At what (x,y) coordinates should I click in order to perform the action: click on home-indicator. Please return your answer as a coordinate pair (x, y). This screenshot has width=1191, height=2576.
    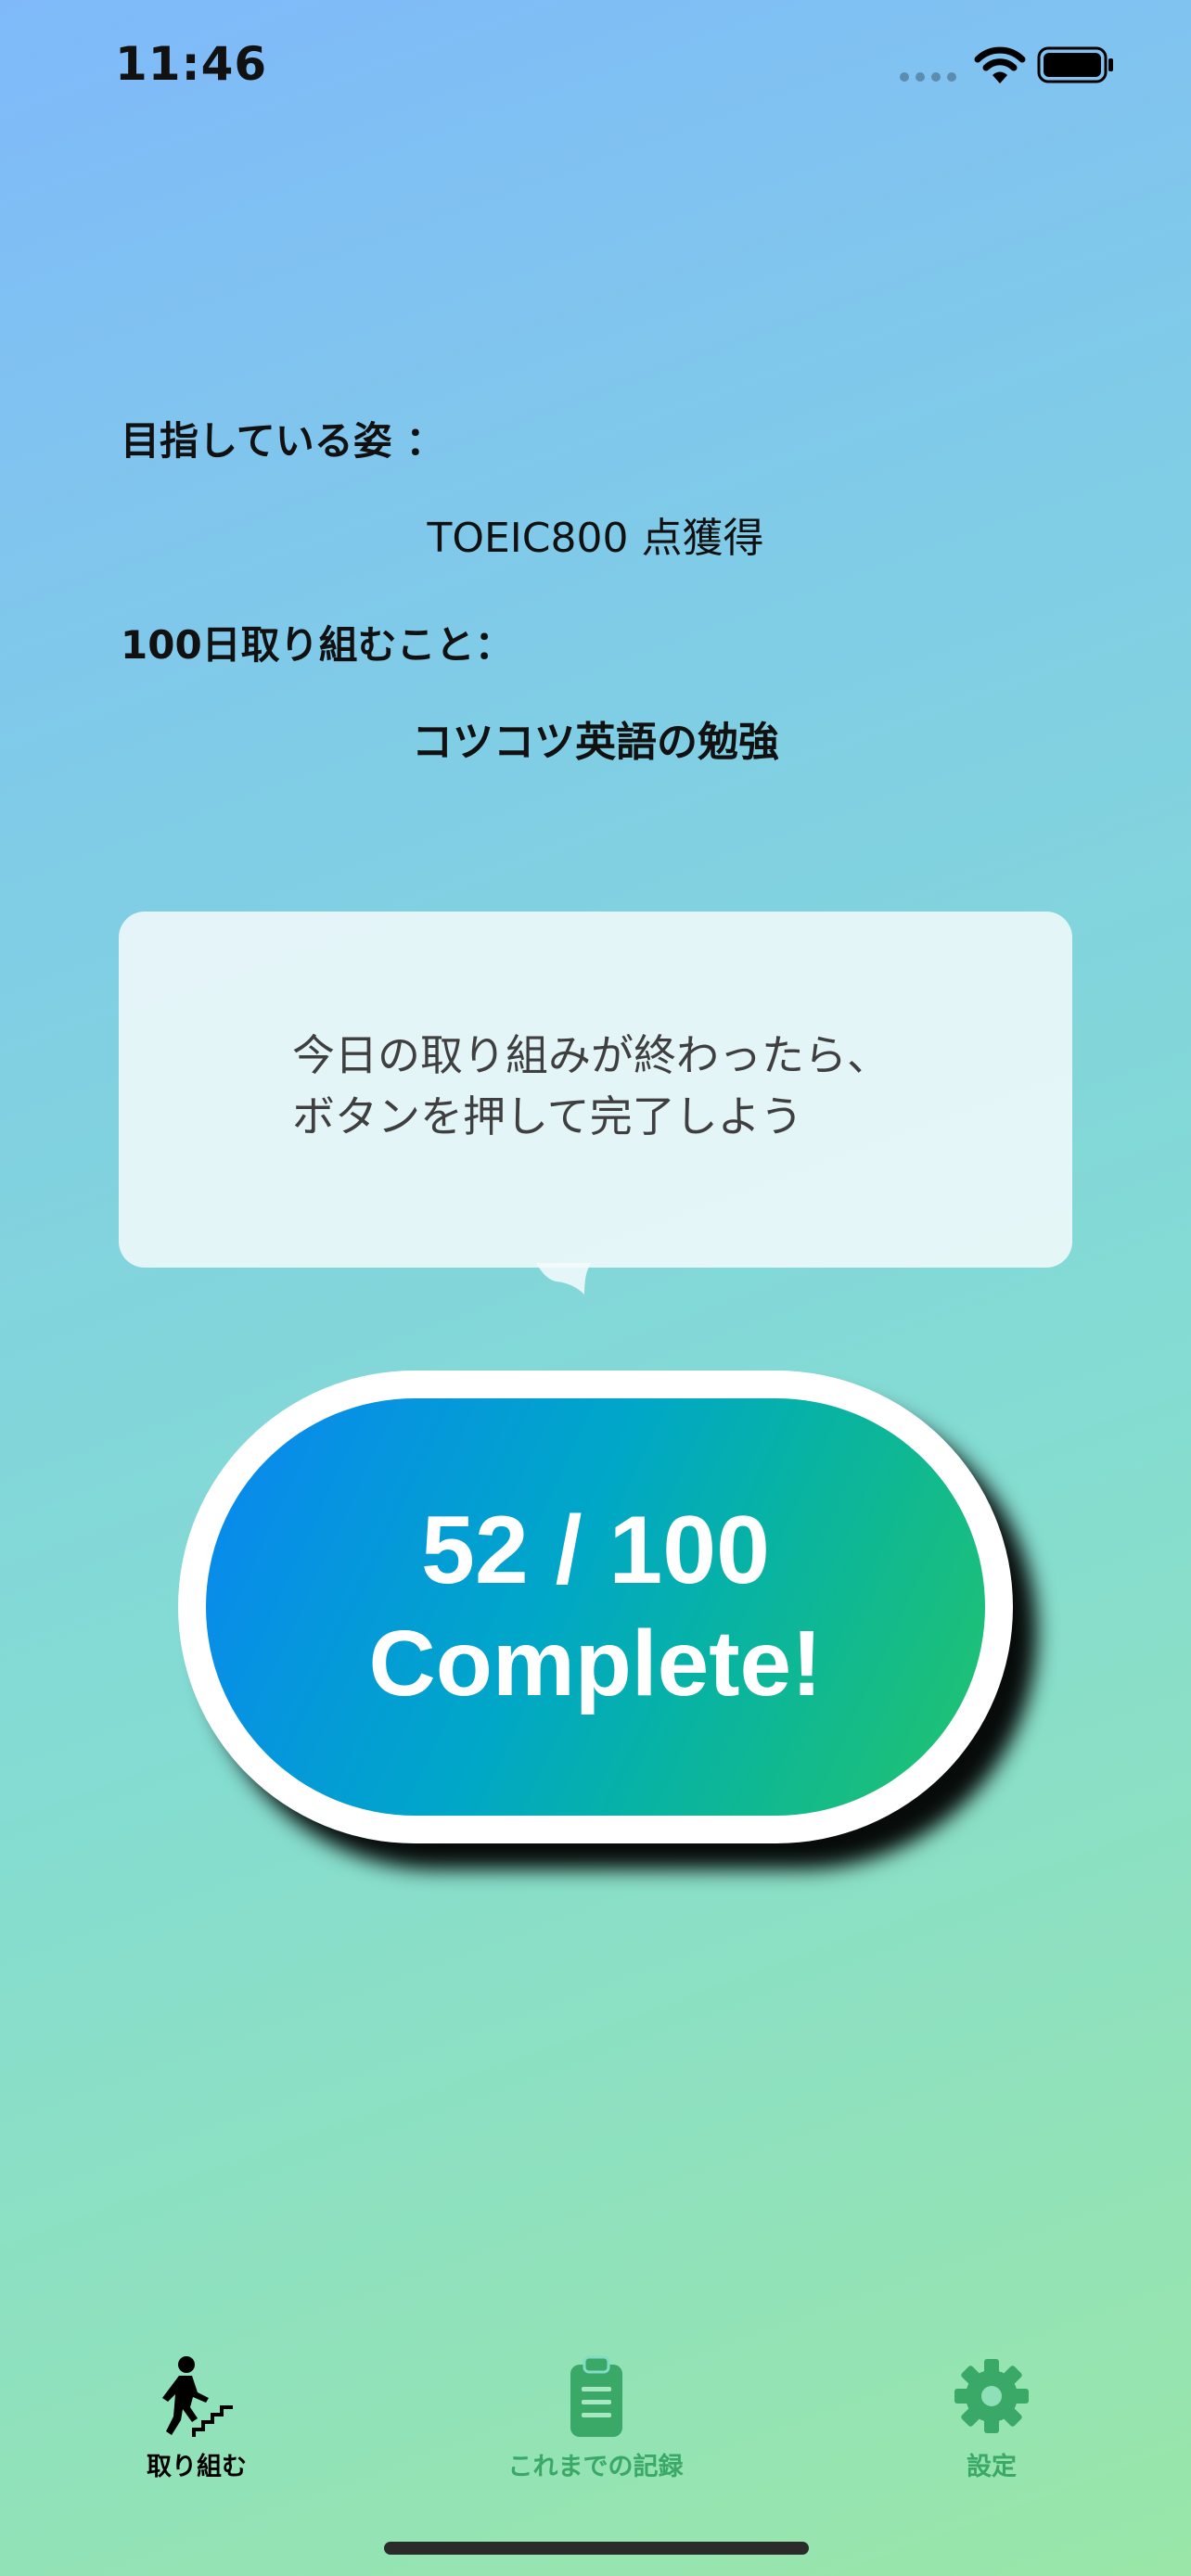
    Looking at the image, I should click on (597, 2548).